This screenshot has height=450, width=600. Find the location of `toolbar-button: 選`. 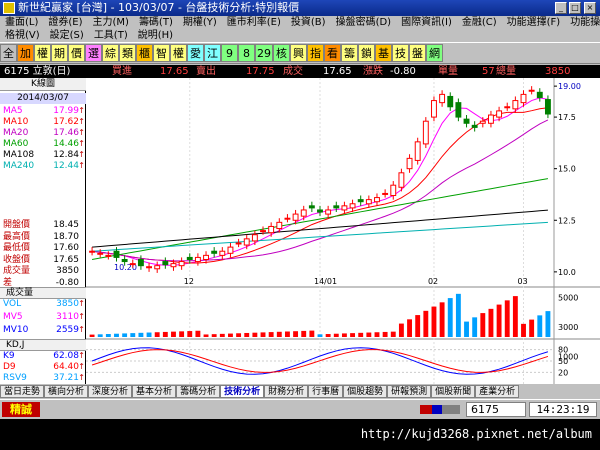

toolbar-button: 選 is located at coordinates (93, 53).